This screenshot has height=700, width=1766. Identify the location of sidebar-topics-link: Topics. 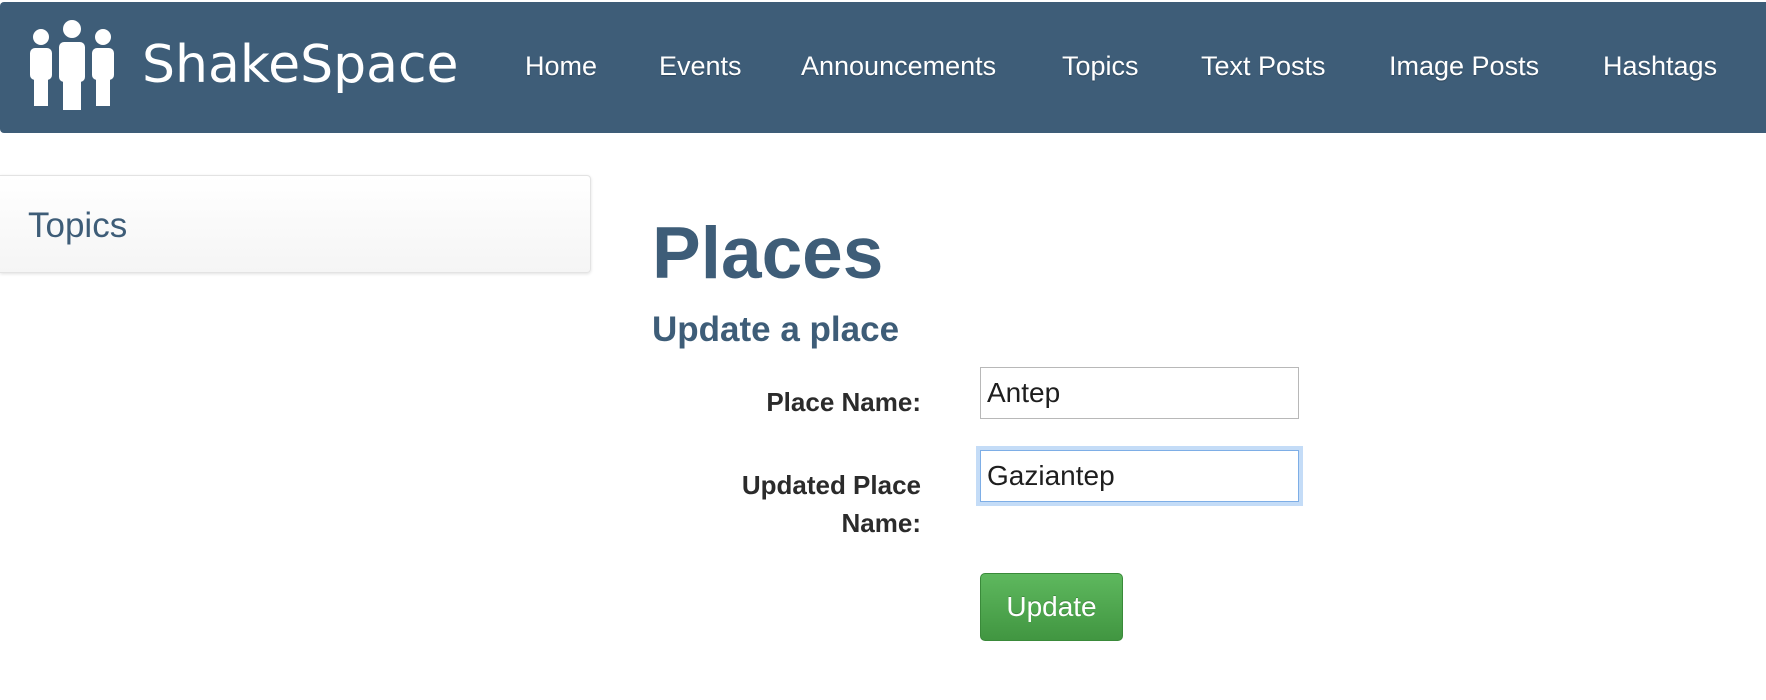
(77, 226).